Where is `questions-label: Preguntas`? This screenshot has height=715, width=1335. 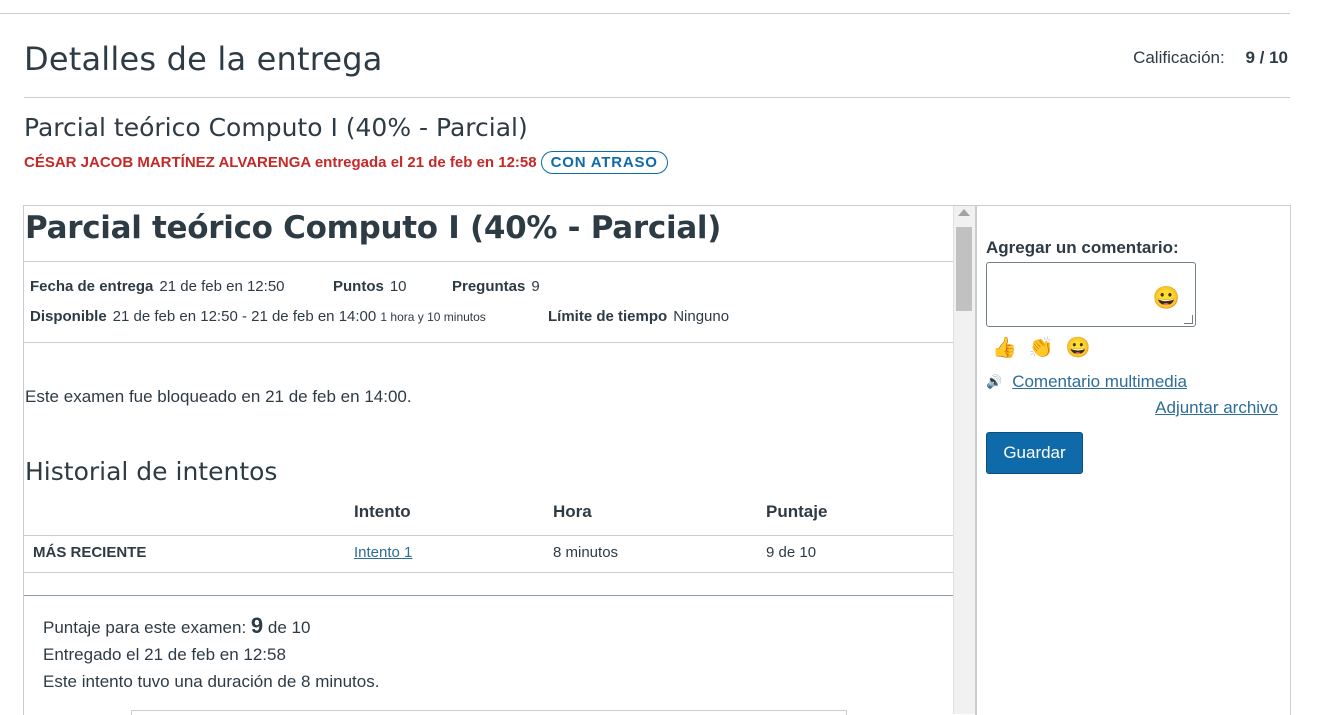 questions-label: Preguntas is located at coordinates (489, 286).